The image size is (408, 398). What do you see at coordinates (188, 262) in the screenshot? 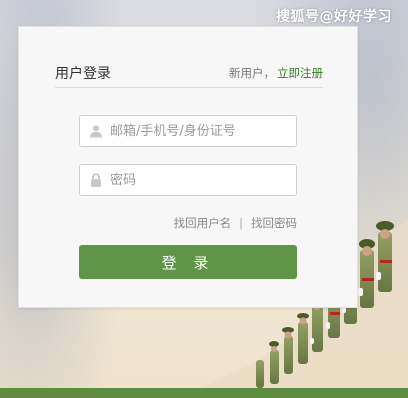
I see `login-button: 登 录` at bounding box center [188, 262].